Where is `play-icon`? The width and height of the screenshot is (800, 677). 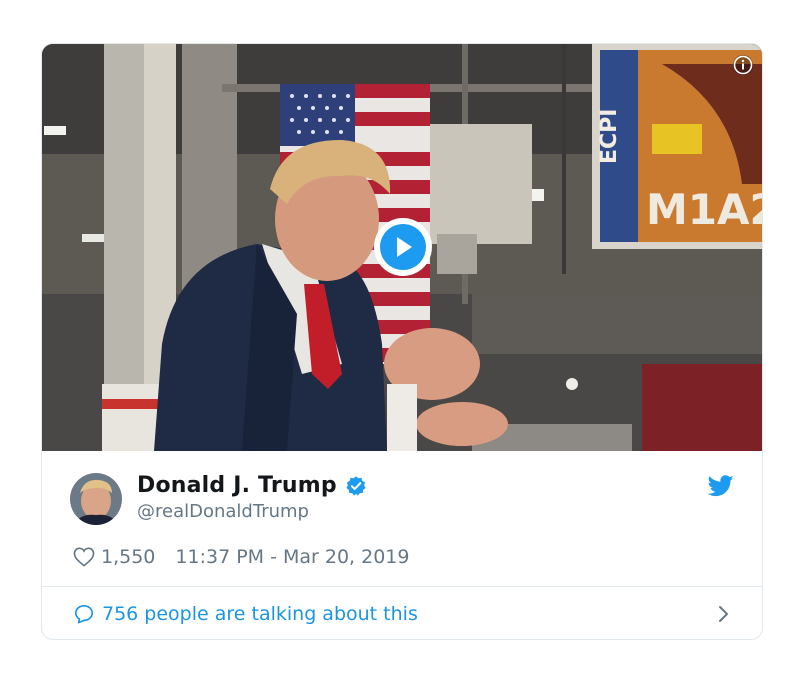 play-icon is located at coordinates (404, 247).